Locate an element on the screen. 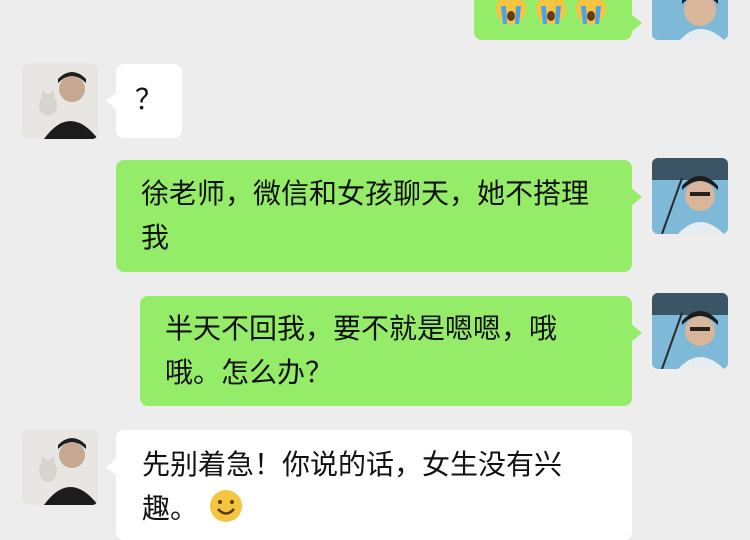 The image size is (750, 540). my-message-bubble: 徐老师，微信和女孩聊天，她不搭理我 is located at coordinates (379, 216).